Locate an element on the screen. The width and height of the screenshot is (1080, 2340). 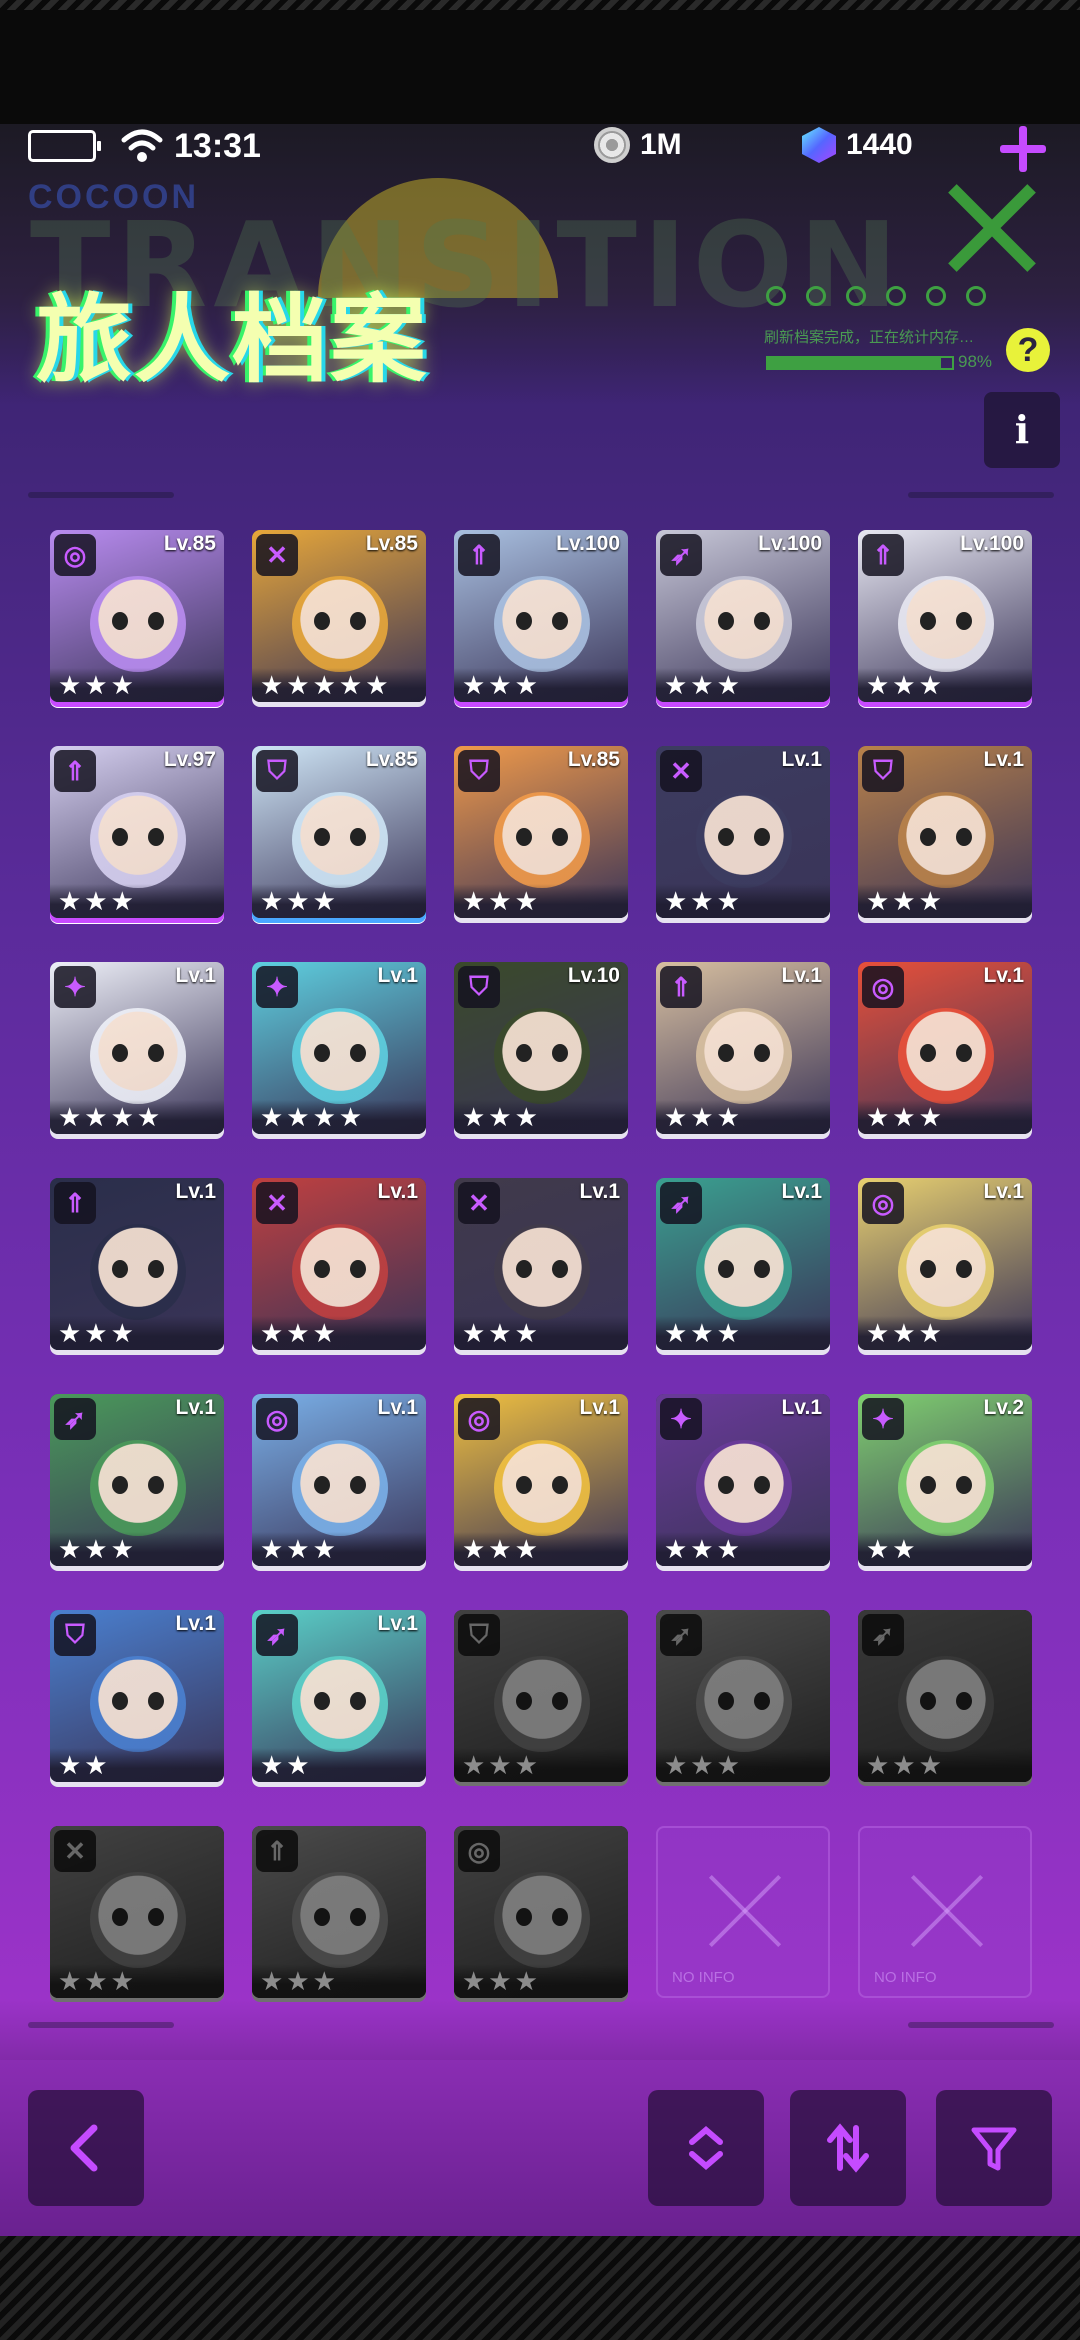
back-button is located at coordinates (86, 2148).